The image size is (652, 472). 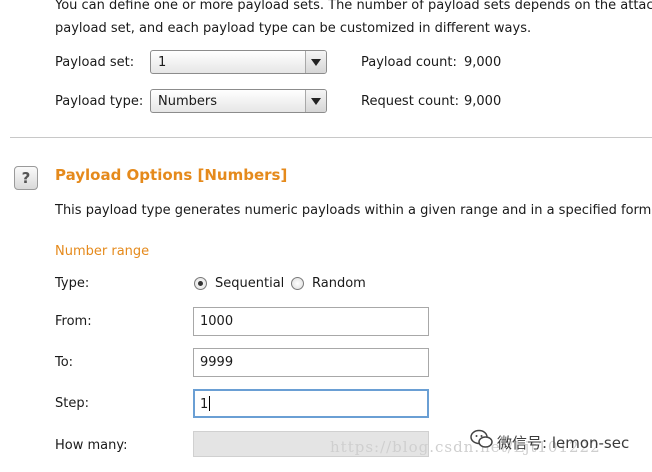 What do you see at coordinates (162, 62) in the screenshot?
I see `payload-set-value: 1` at bounding box center [162, 62].